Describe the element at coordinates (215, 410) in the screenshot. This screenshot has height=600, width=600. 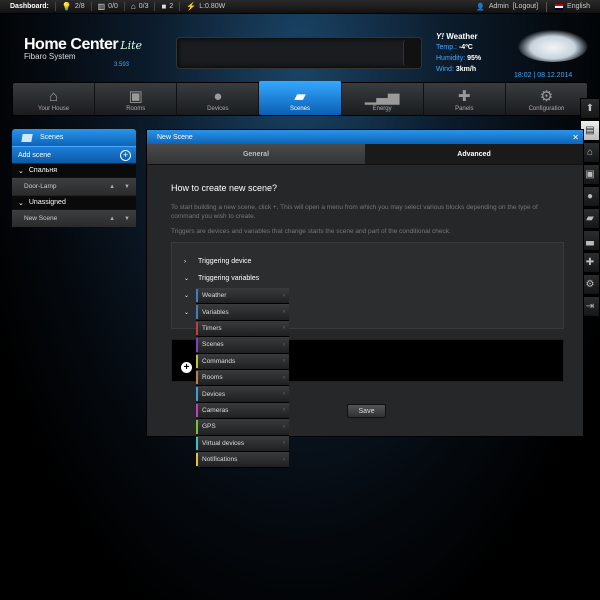
I see `menu-item-label: Cameras` at that location.